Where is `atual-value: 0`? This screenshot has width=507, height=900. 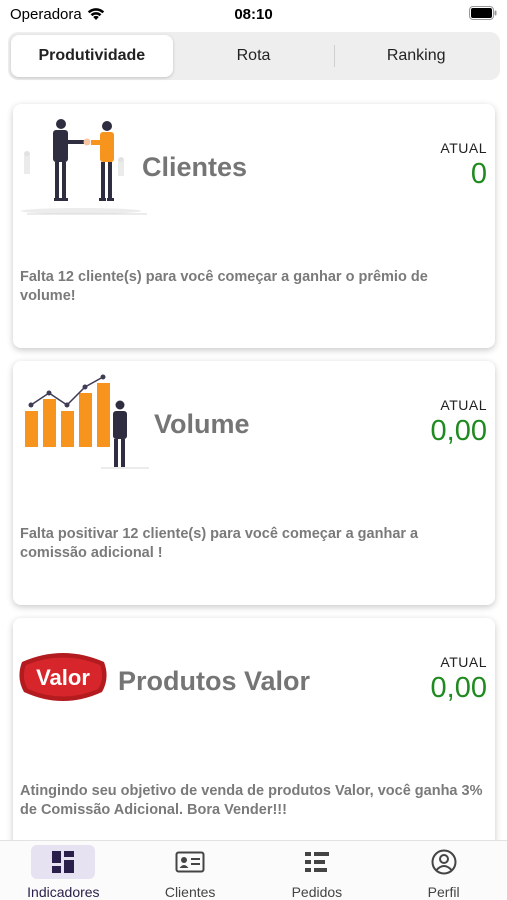 atual-value: 0 is located at coordinates (478, 174).